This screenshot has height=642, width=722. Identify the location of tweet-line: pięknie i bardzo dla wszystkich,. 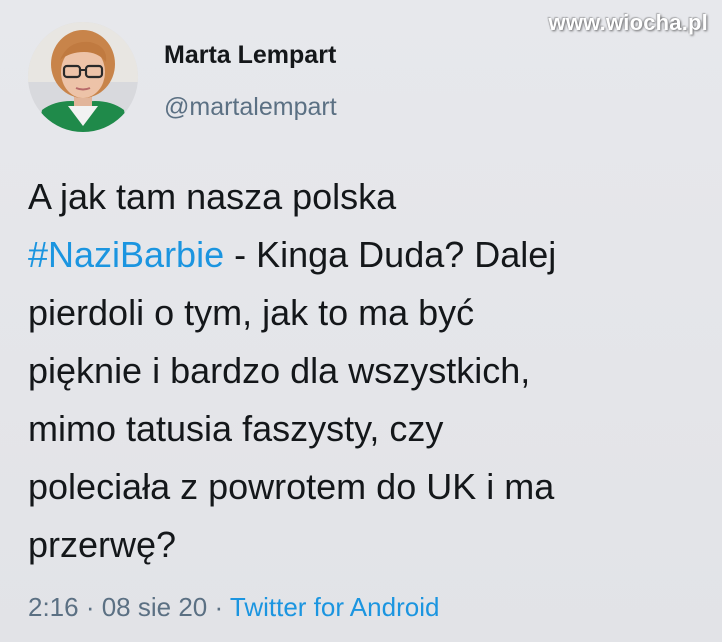
(368, 371).